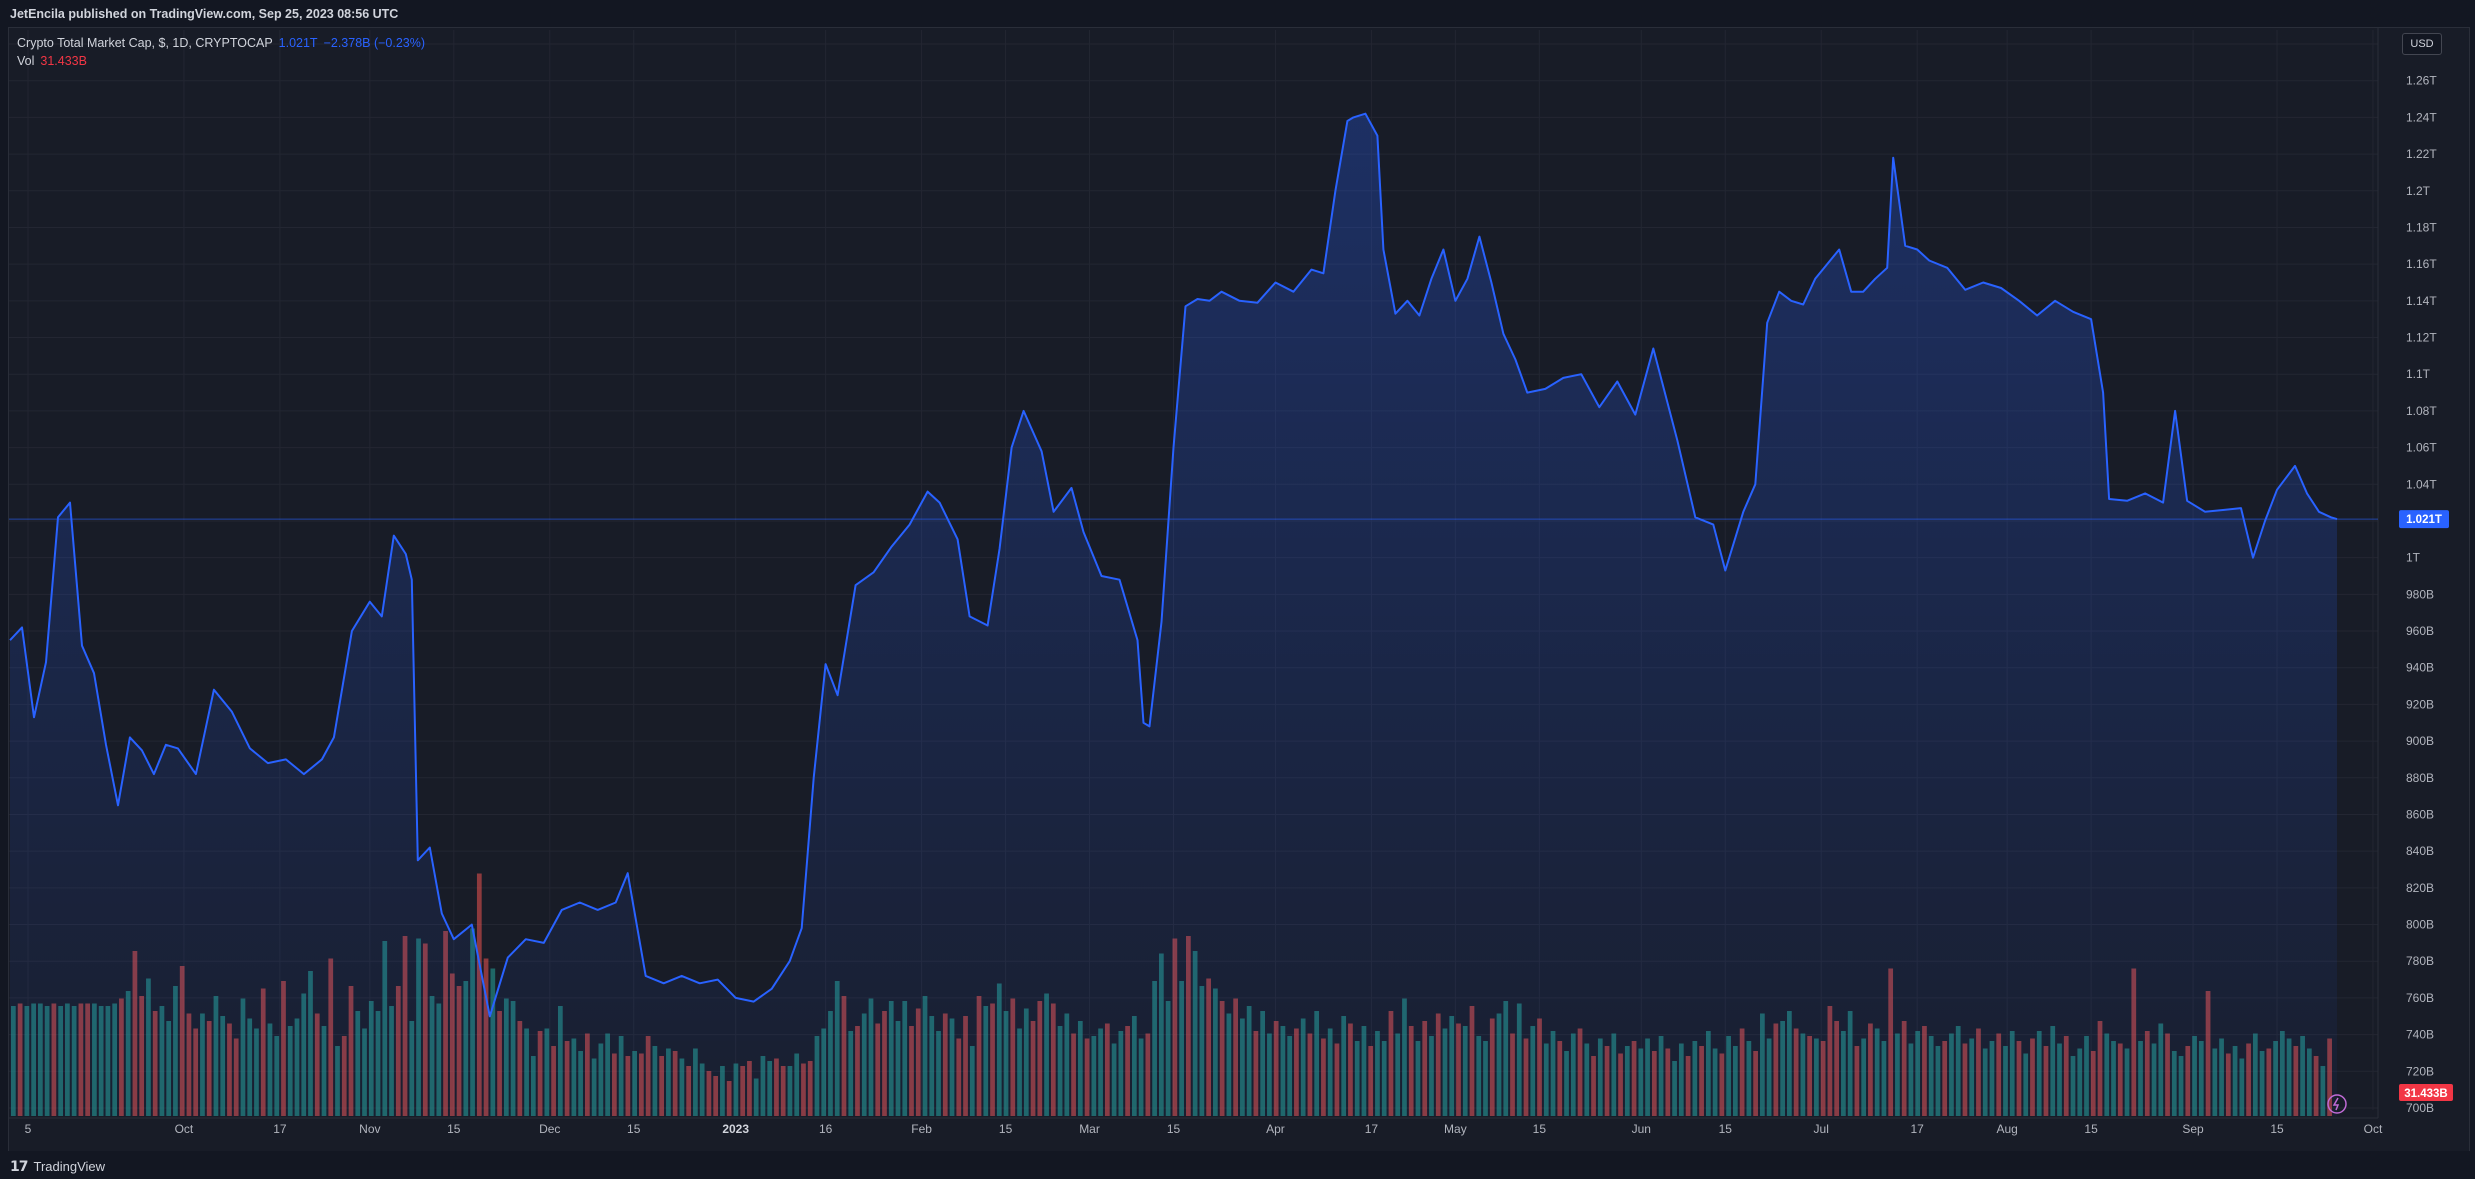 This screenshot has width=2475, height=1179. What do you see at coordinates (2422, 44) in the screenshot?
I see `currency-button: USD` at bounding box center [2422, 44].